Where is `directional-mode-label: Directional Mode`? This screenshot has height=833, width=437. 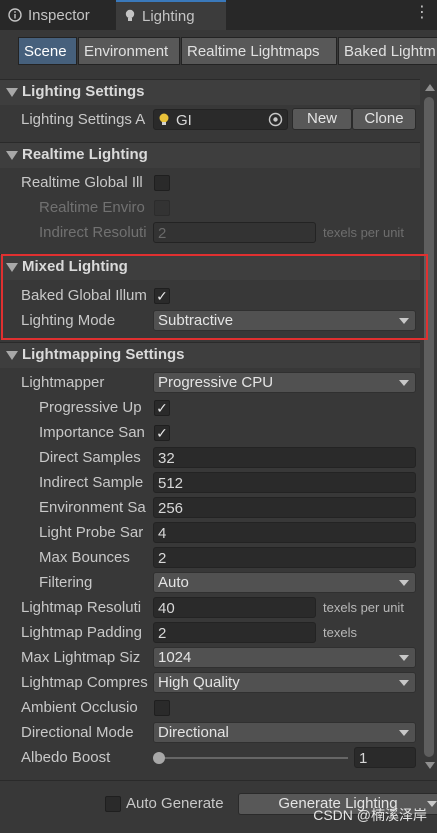
directional-mode-label: Directional Mode is located at coordinates (77, 732).